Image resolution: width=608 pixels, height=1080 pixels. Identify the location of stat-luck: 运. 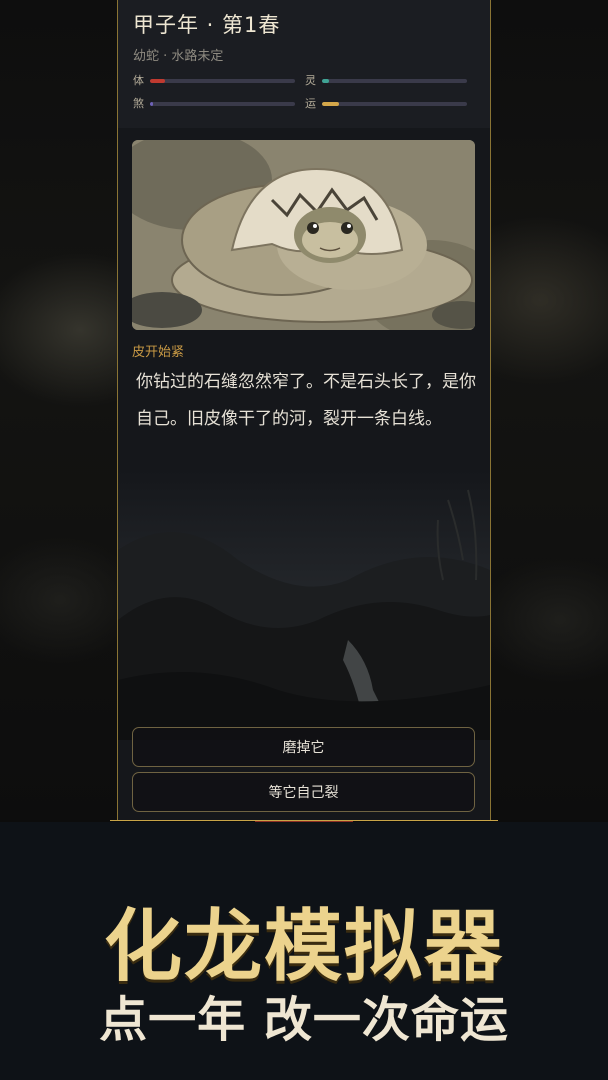
(387, 104).